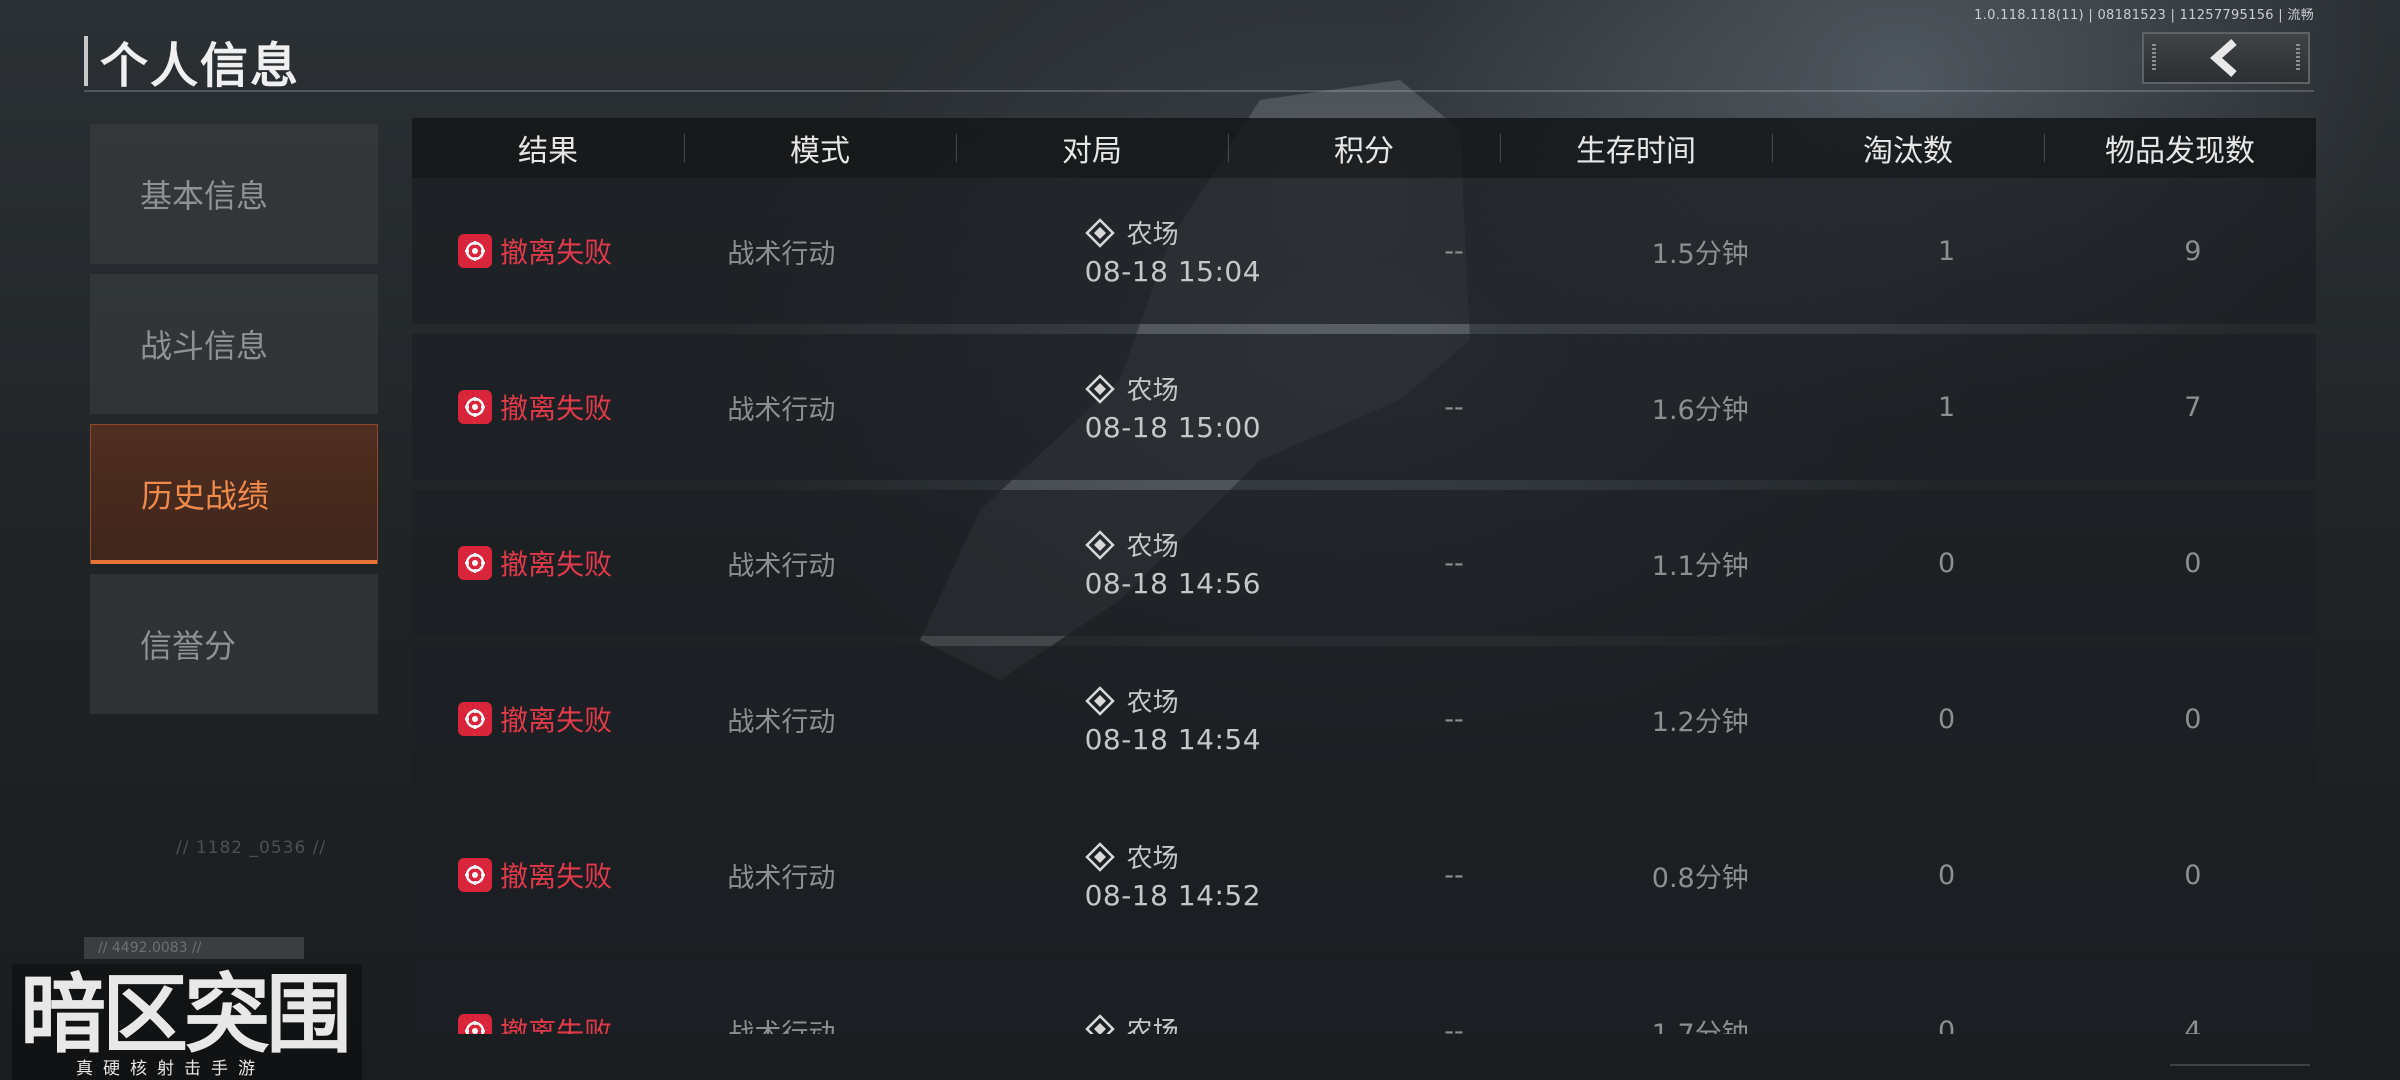  I want to click on decor-line, so click(2240, 1065).